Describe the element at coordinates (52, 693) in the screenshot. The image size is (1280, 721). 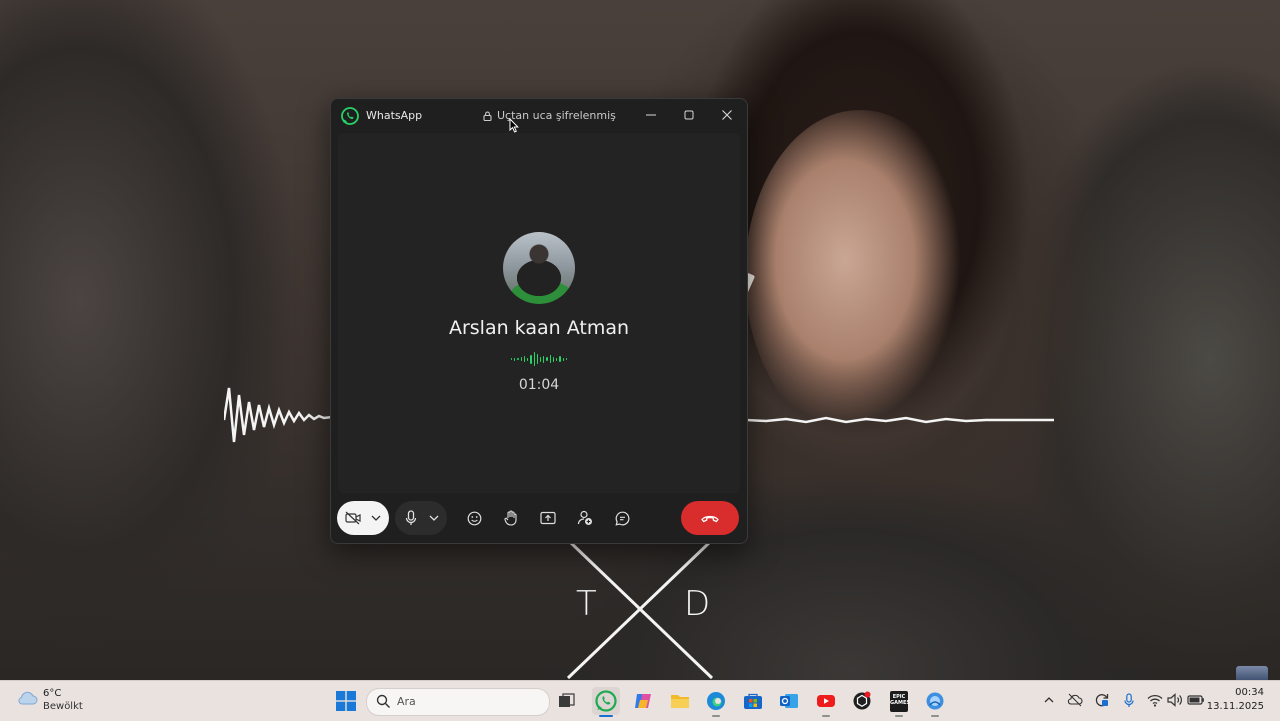
I see `weather-temperature: 6°C` at that location.